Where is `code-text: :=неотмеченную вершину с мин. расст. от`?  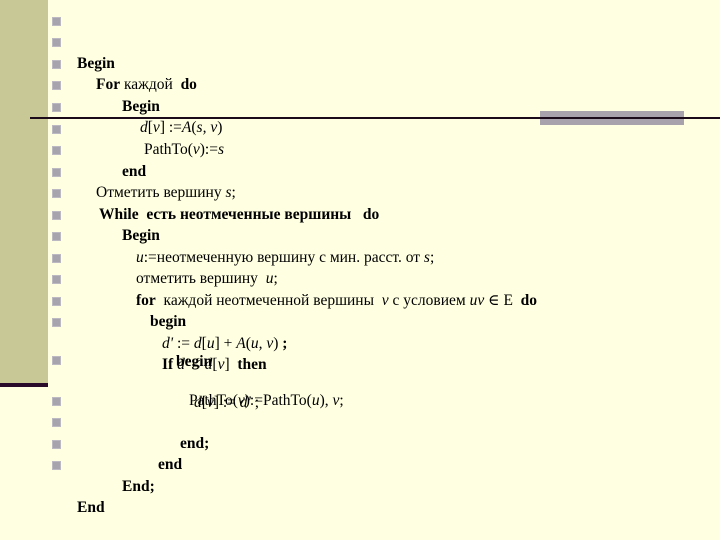
code-text: :=неотмеченную вершину с мин. расст. от is located at coordinates (283, 257).